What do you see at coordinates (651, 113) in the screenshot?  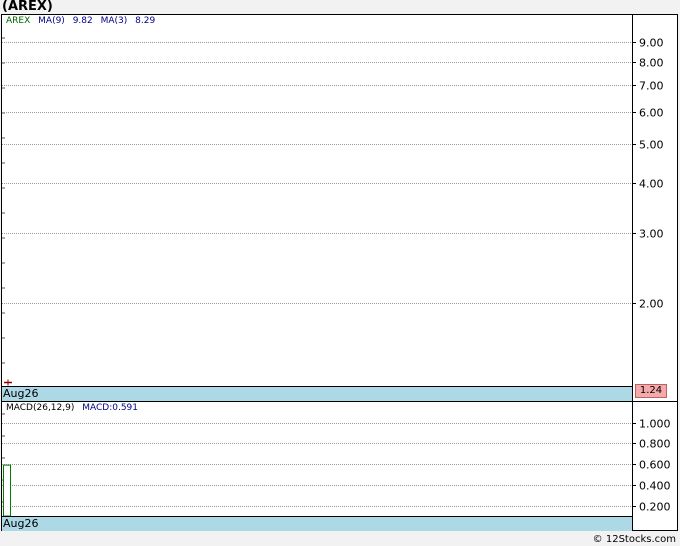 I see `price-tick-label: 6.00` at bounding box center [651, 113].